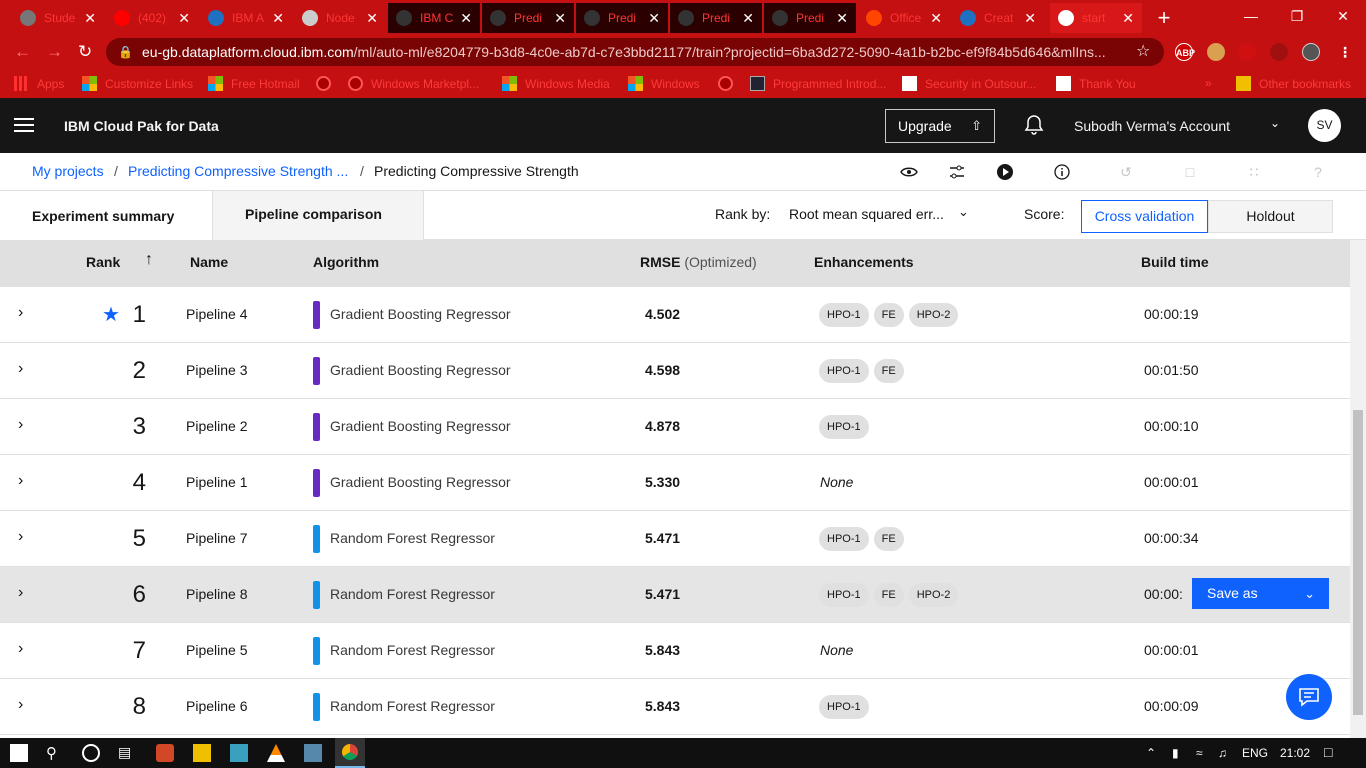 This screenshot has height=768, width=1366. What do you see at coordinates (1126, 172) in the screenshot?
I see `history-icon: ↺` at bounding box center [1126, 172].